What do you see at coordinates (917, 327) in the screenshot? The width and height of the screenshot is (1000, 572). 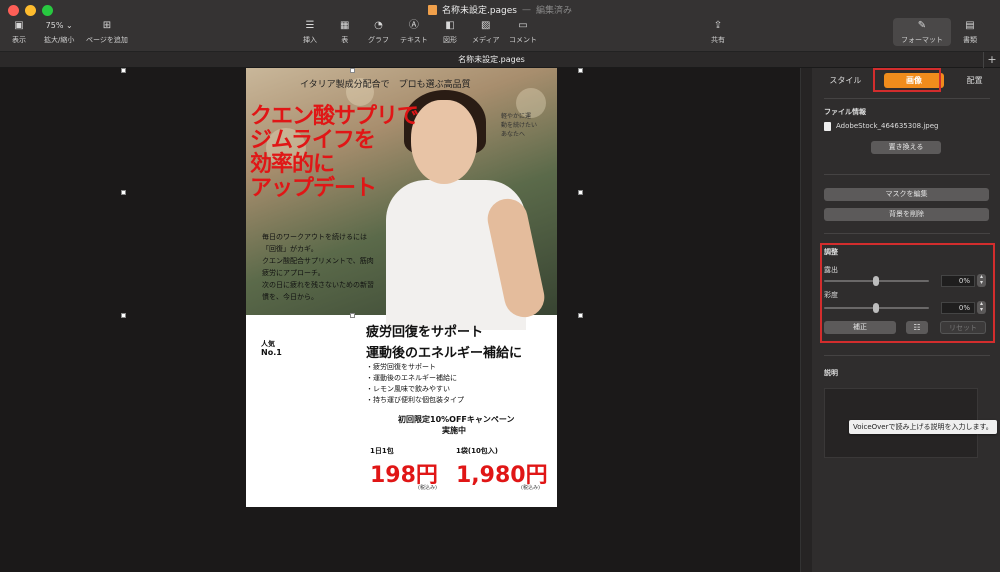 I see `sliders-icon: ☷` at bounding box center [917, 327].